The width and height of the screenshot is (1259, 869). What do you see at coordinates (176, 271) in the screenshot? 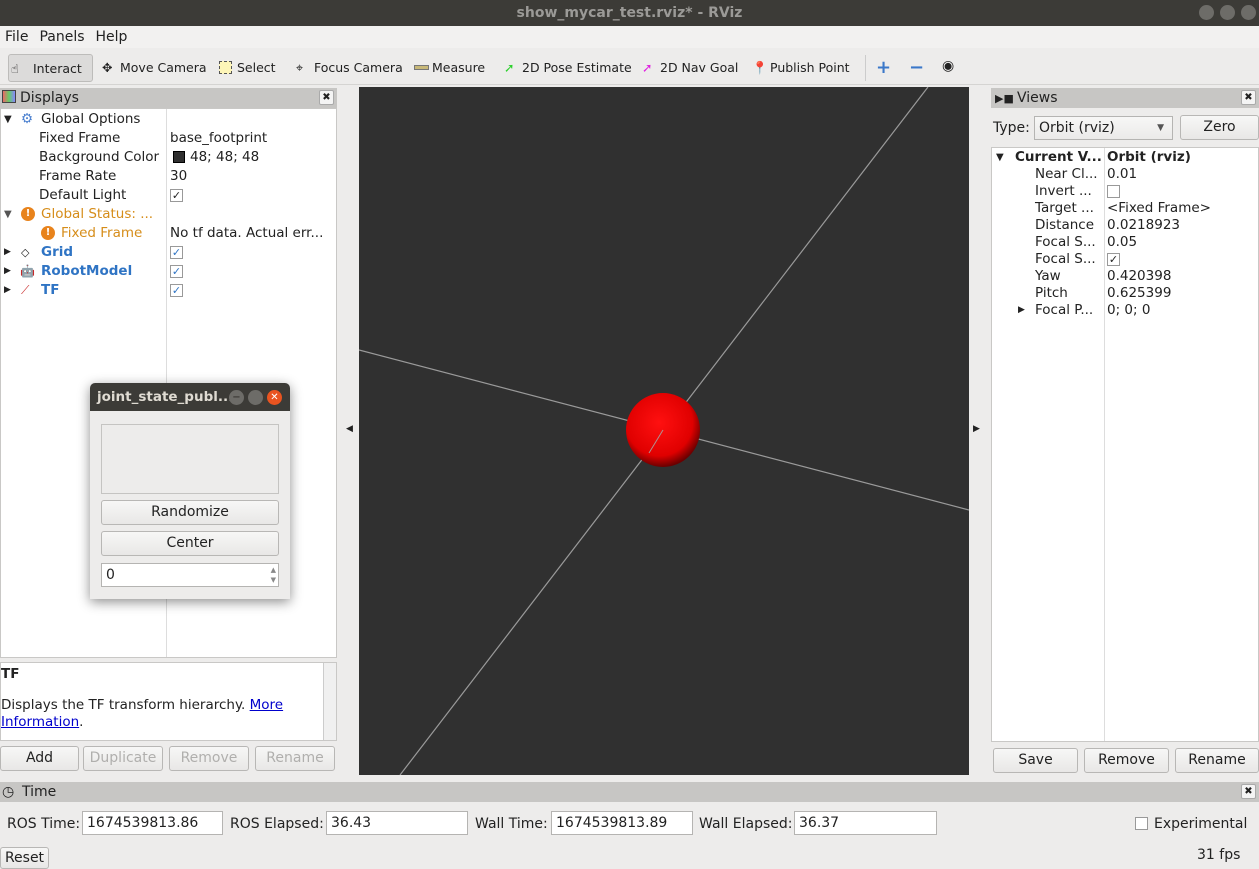
I see `robotmodel-checkbox: ✓` at bounding box center [176, 271].